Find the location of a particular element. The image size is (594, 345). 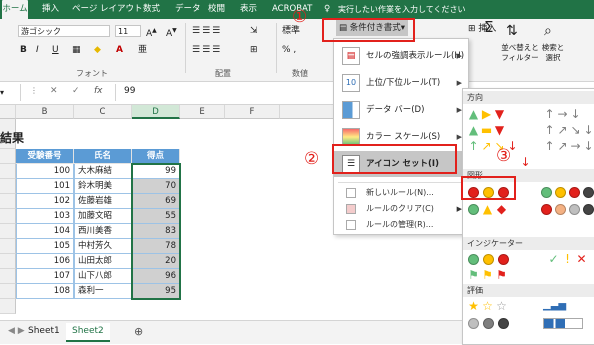

data-bar-icon is located at coordinates (351, 110).